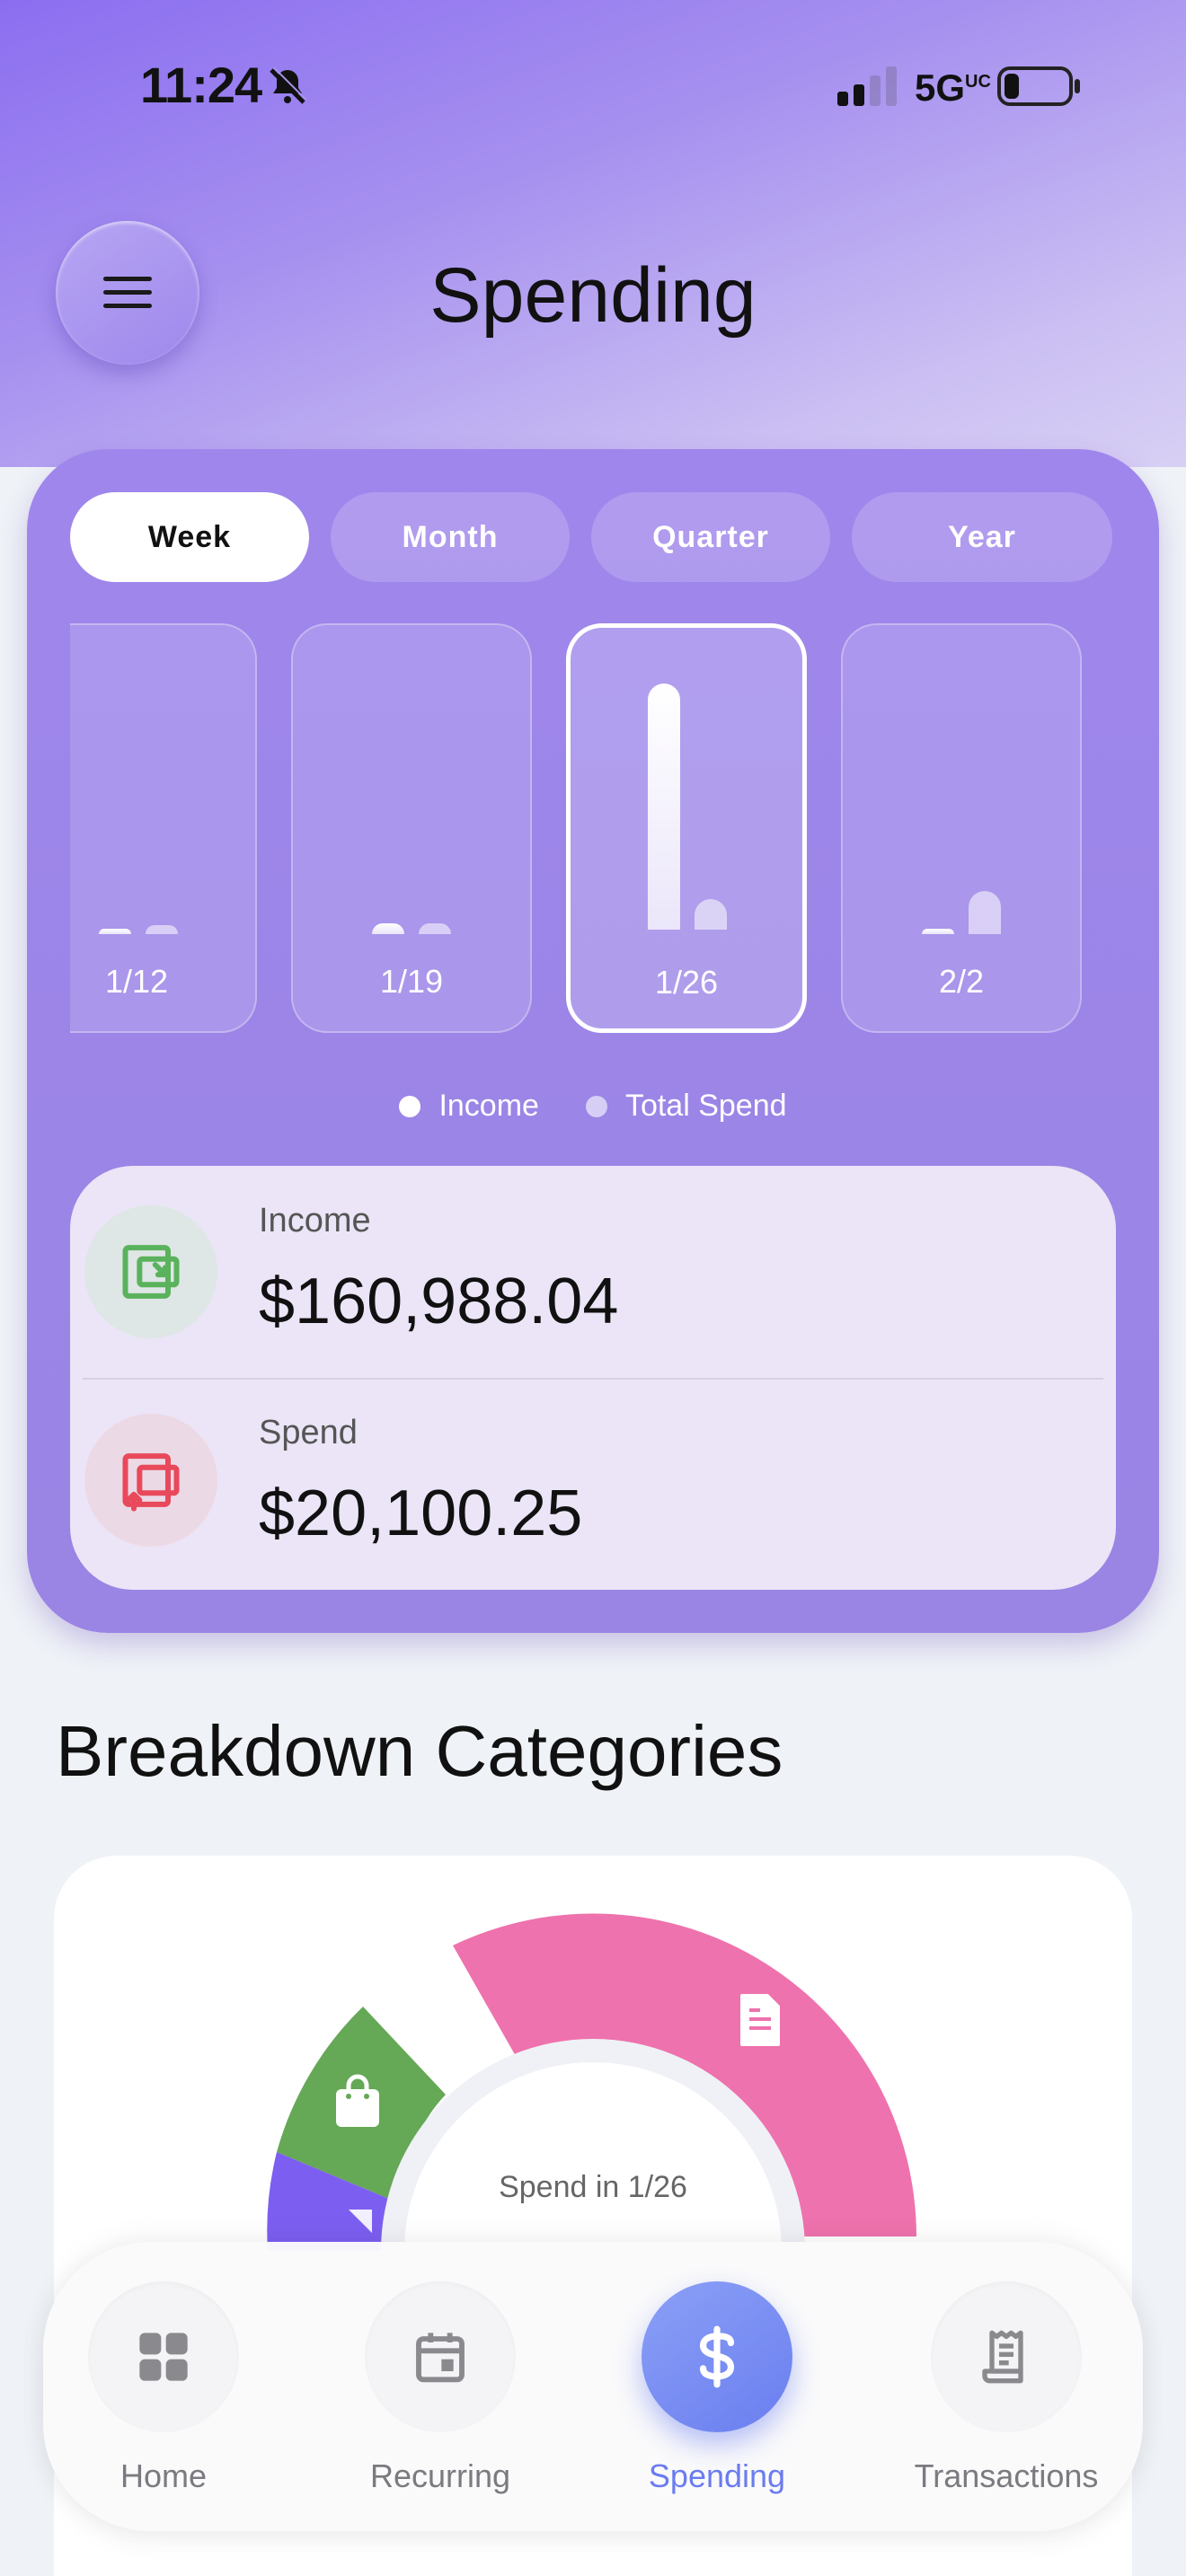  Describe the element at coordinates (953, 87) in the screenshot. I see `network-indicator: 5GUC` at that location.